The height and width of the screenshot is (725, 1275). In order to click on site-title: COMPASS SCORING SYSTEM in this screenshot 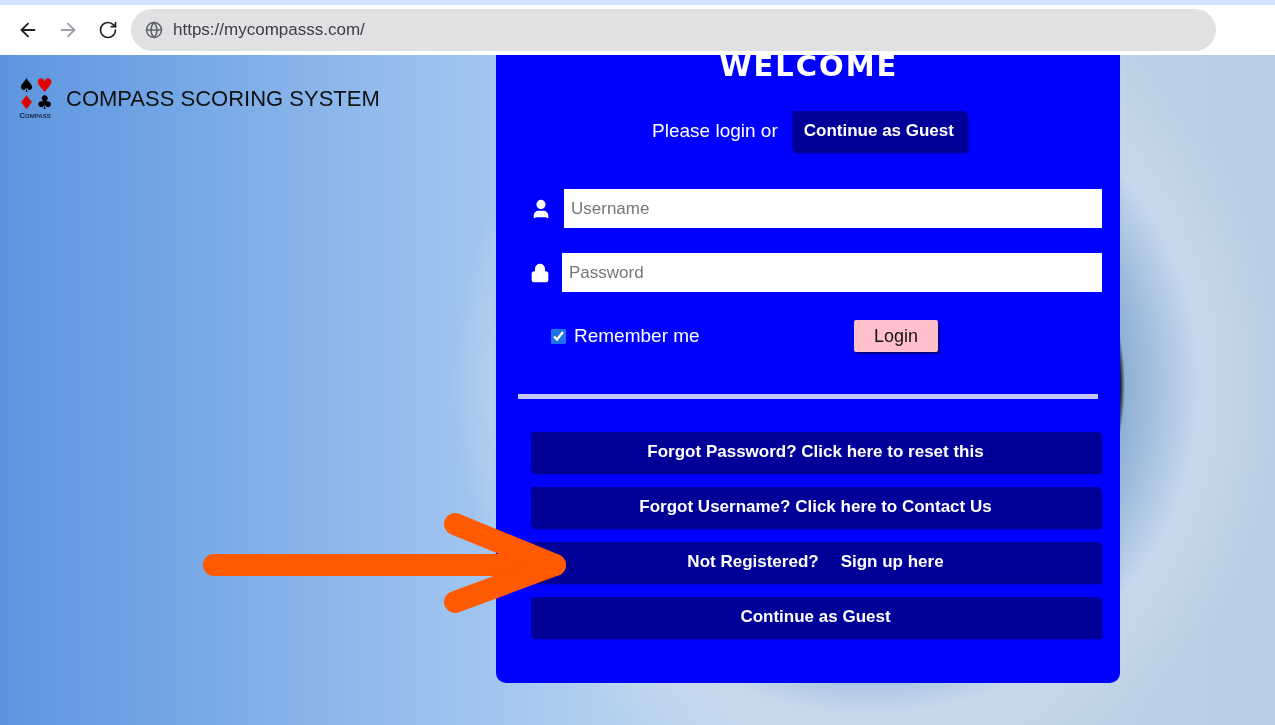, I will do `click(223, 98)`.